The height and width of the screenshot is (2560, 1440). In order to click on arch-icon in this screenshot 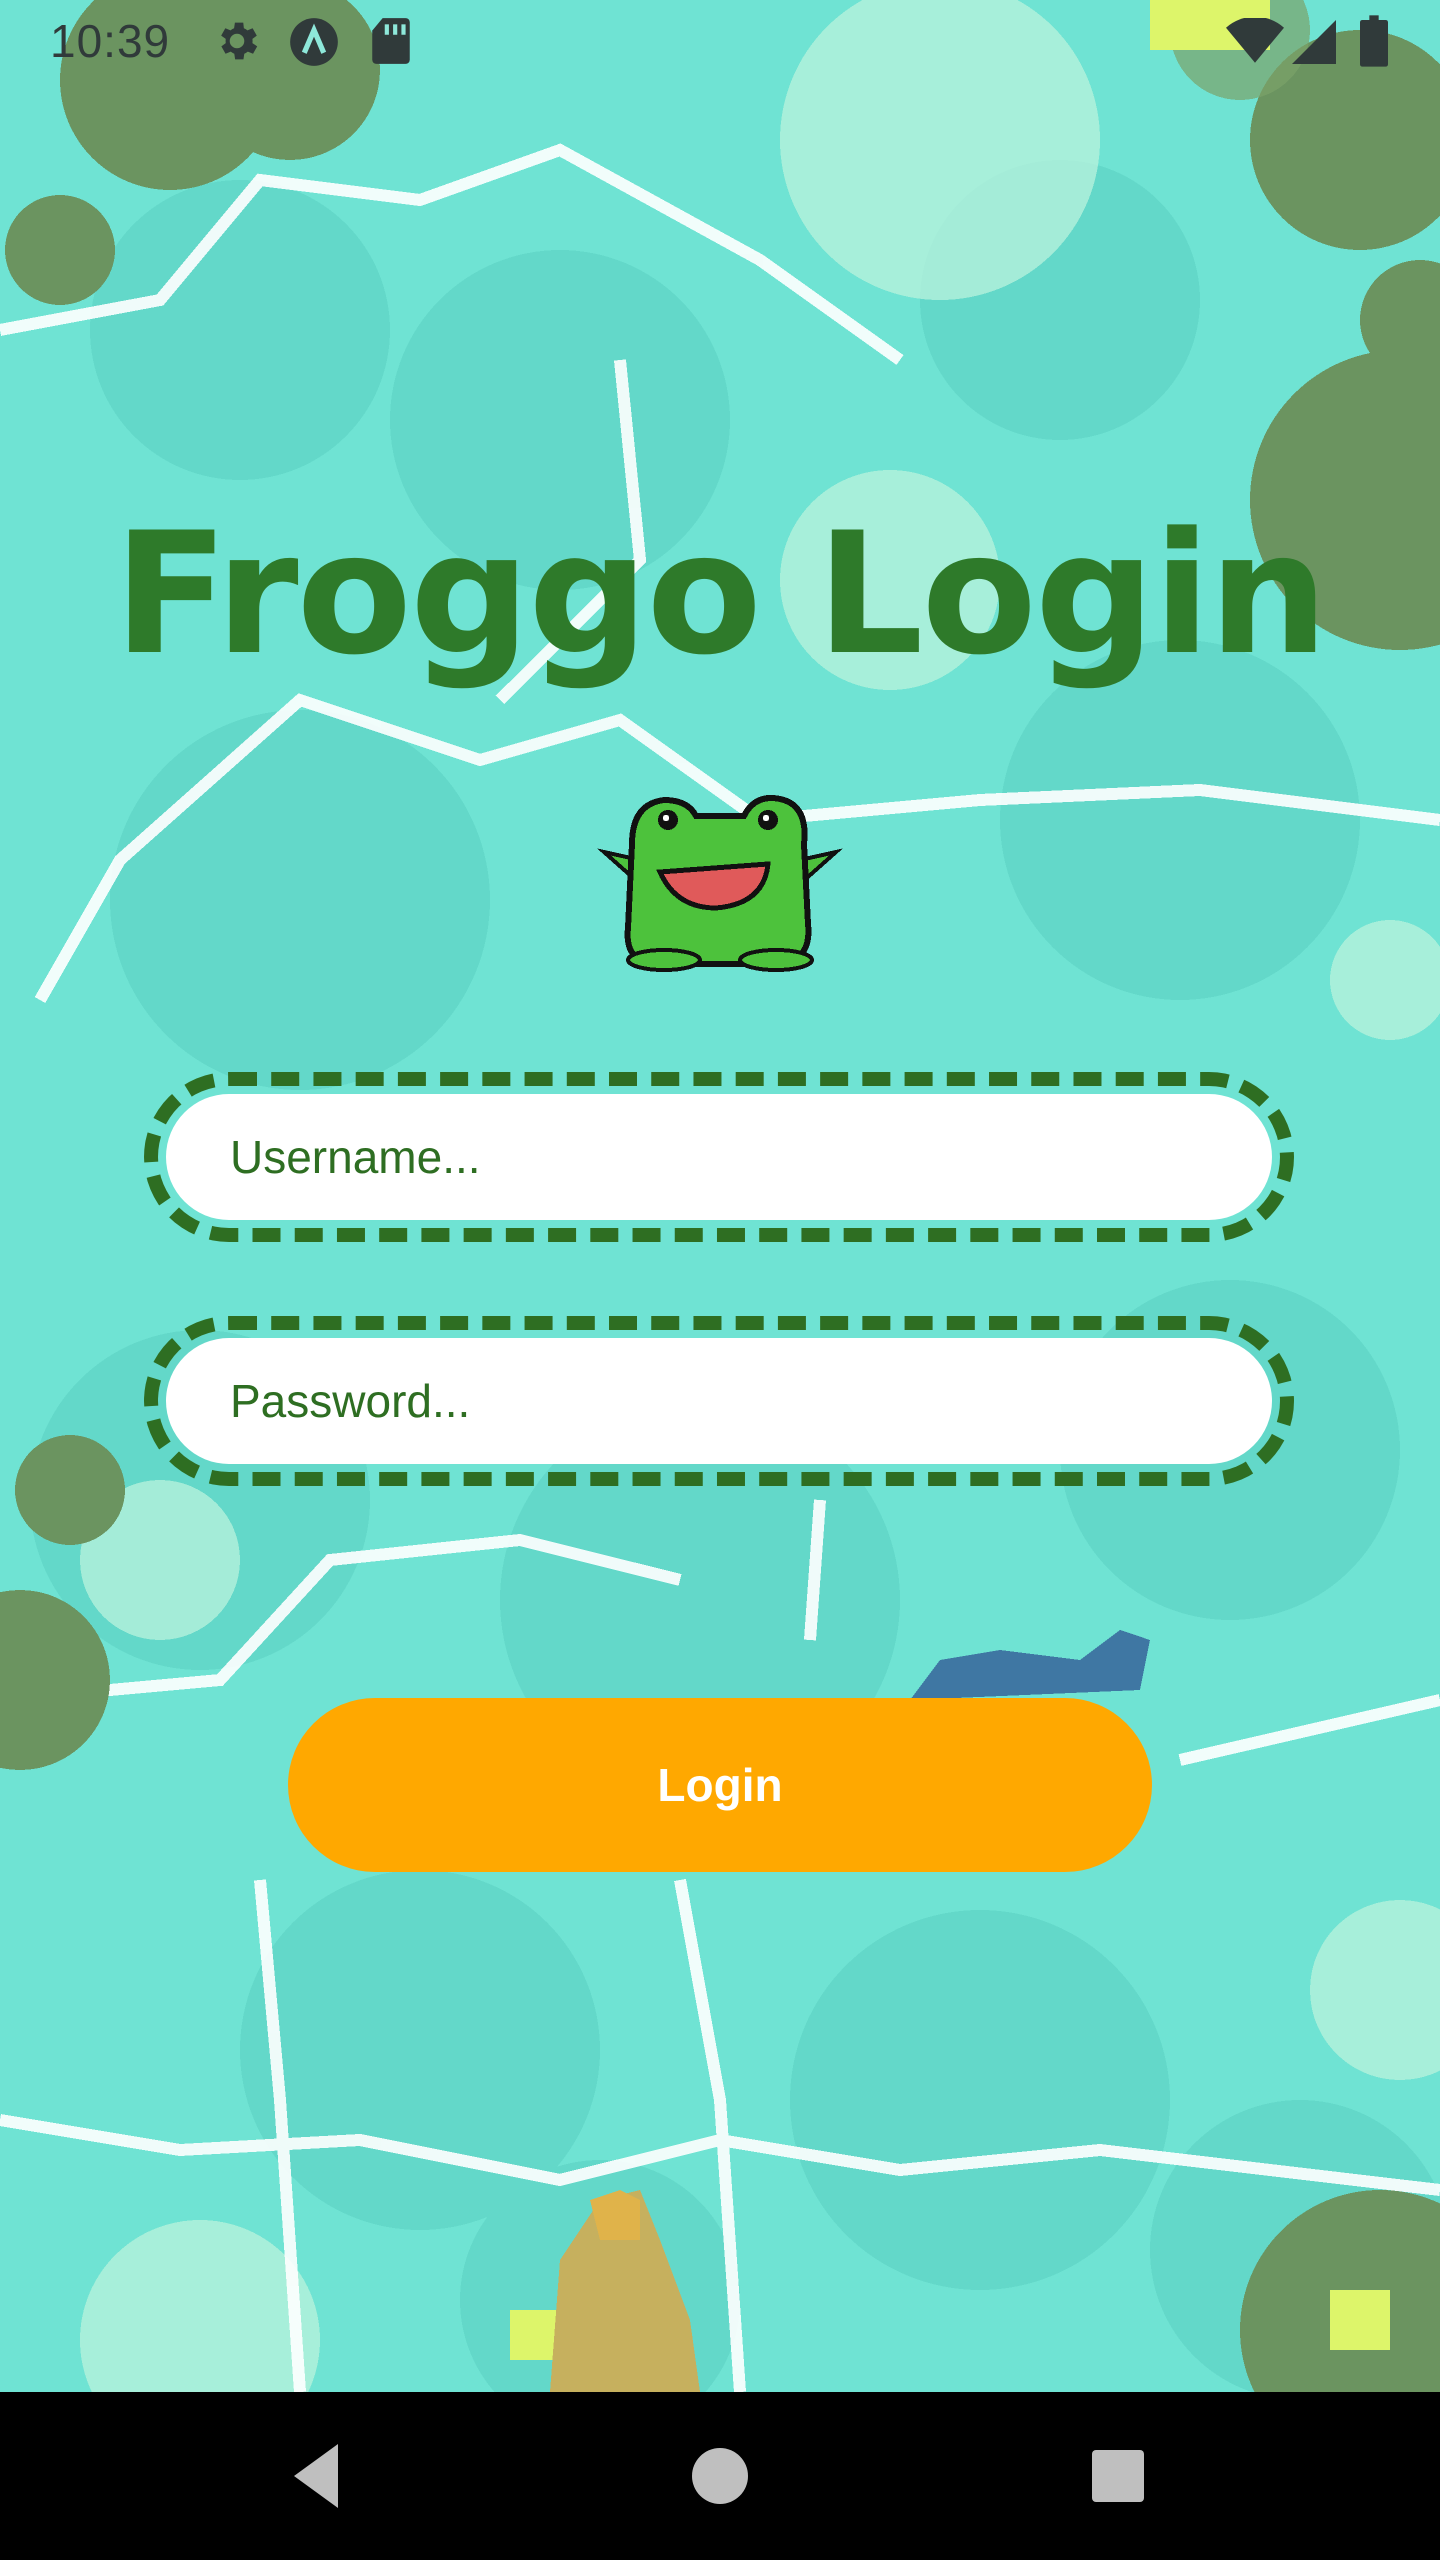, I will do `click(314, 44)`.